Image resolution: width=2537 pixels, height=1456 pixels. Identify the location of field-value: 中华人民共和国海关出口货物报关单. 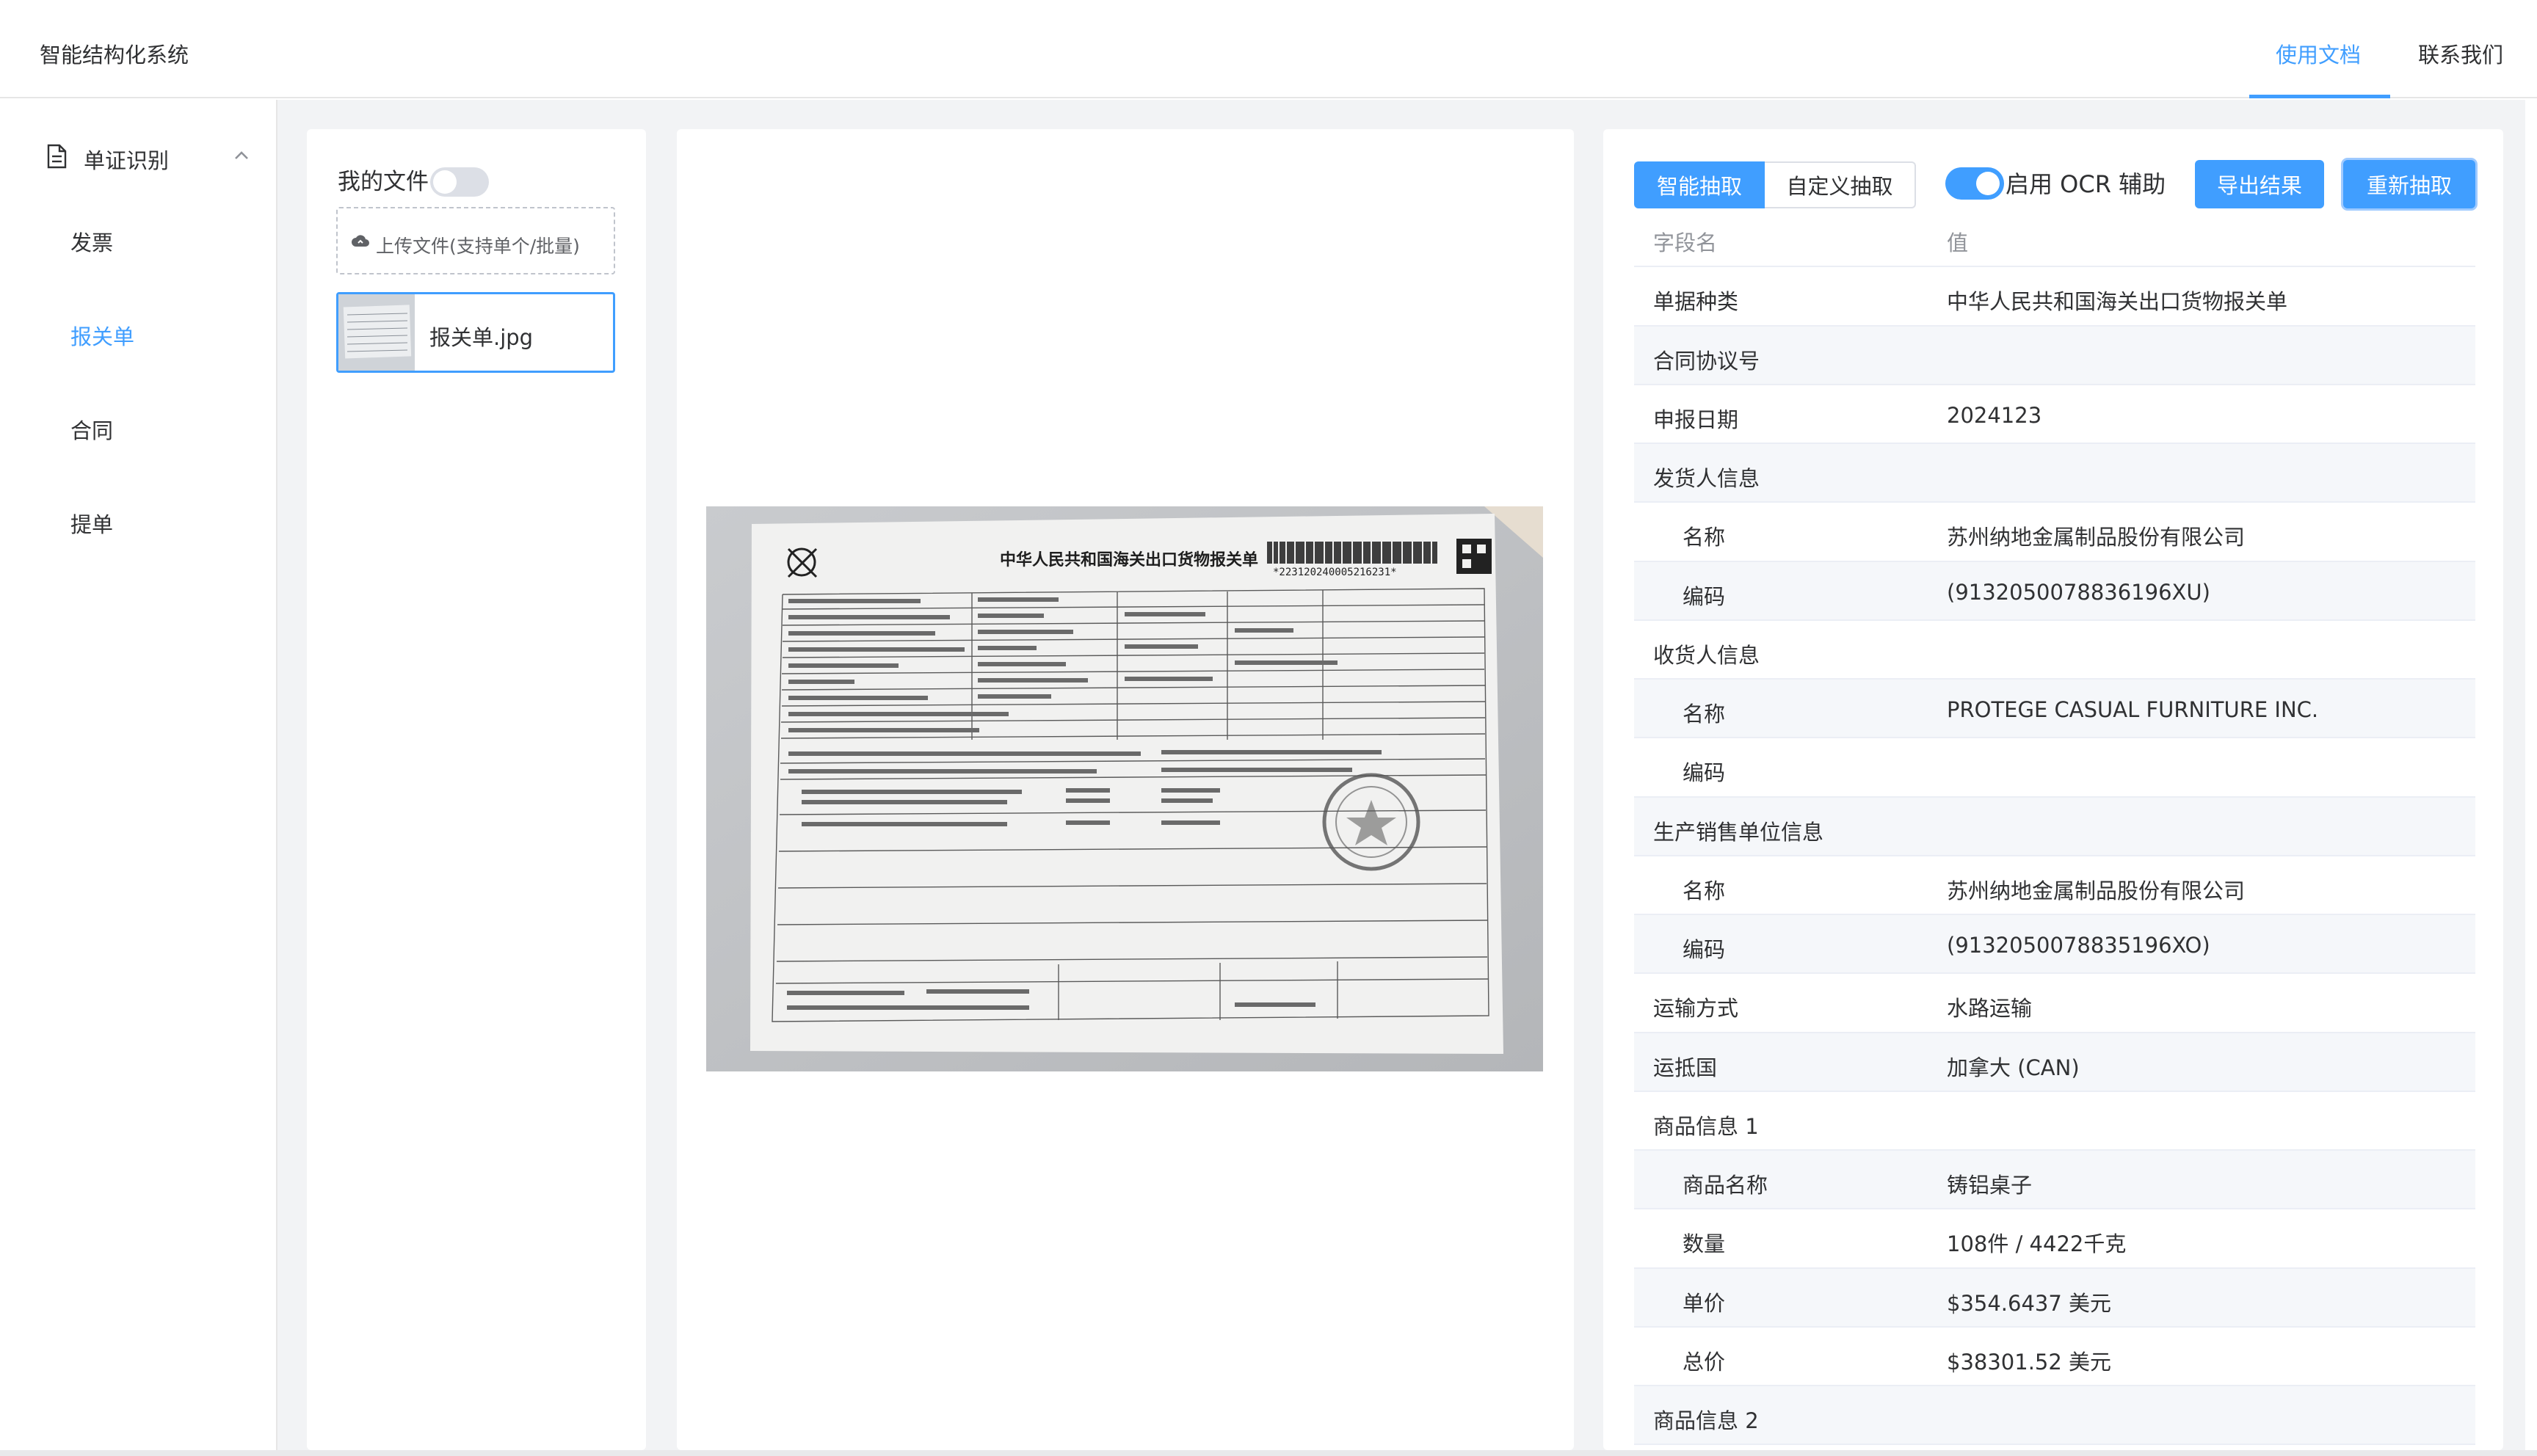
(2117, 302).